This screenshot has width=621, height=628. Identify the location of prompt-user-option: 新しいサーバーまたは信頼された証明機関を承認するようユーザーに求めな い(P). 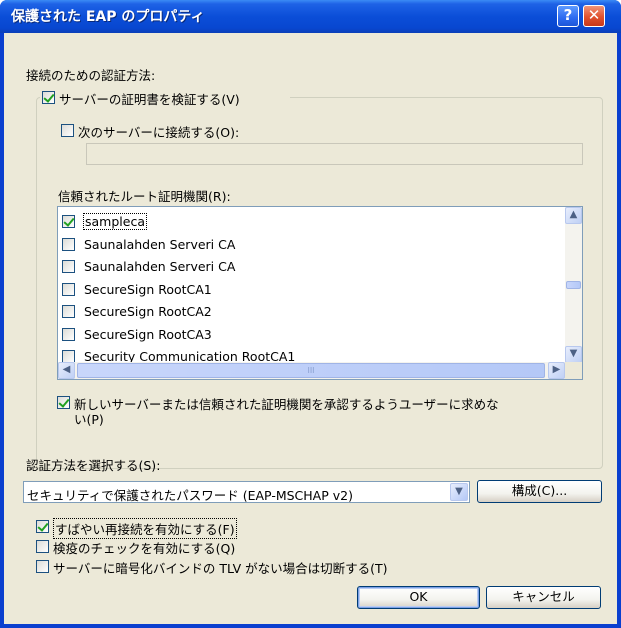
(317, 410).